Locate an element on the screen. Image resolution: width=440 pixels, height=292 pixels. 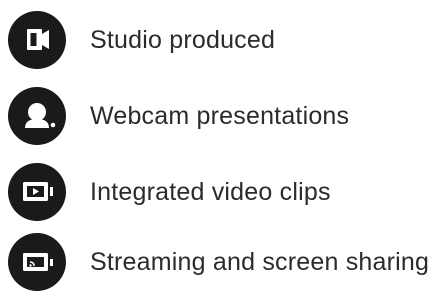
feature-label: Webcam presentations is located at coordinates (220, 115).